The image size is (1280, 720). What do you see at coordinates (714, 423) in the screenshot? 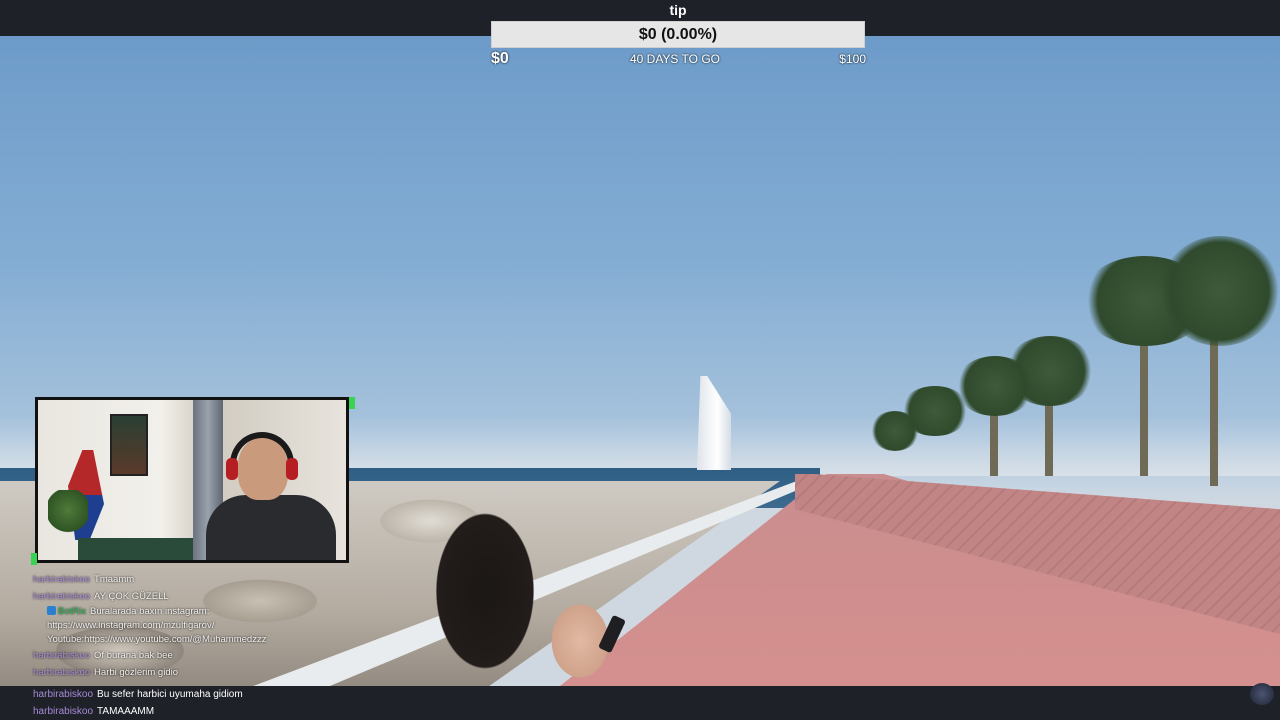
I see `burj-al-arab-building` at bounding box center [714, 423].